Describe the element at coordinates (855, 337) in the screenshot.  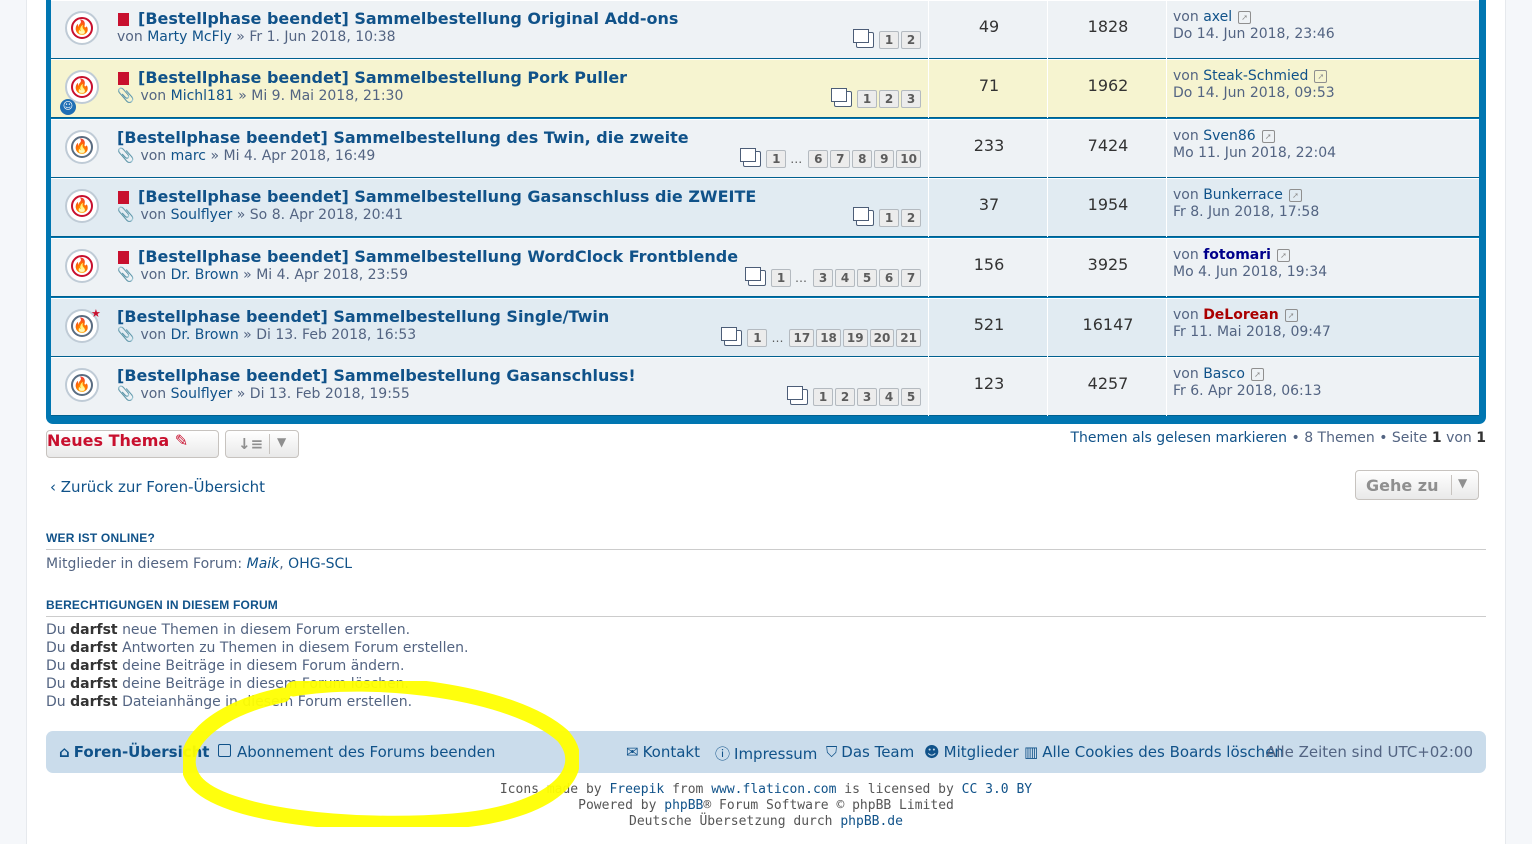
I see `page-link: 19` at that location.